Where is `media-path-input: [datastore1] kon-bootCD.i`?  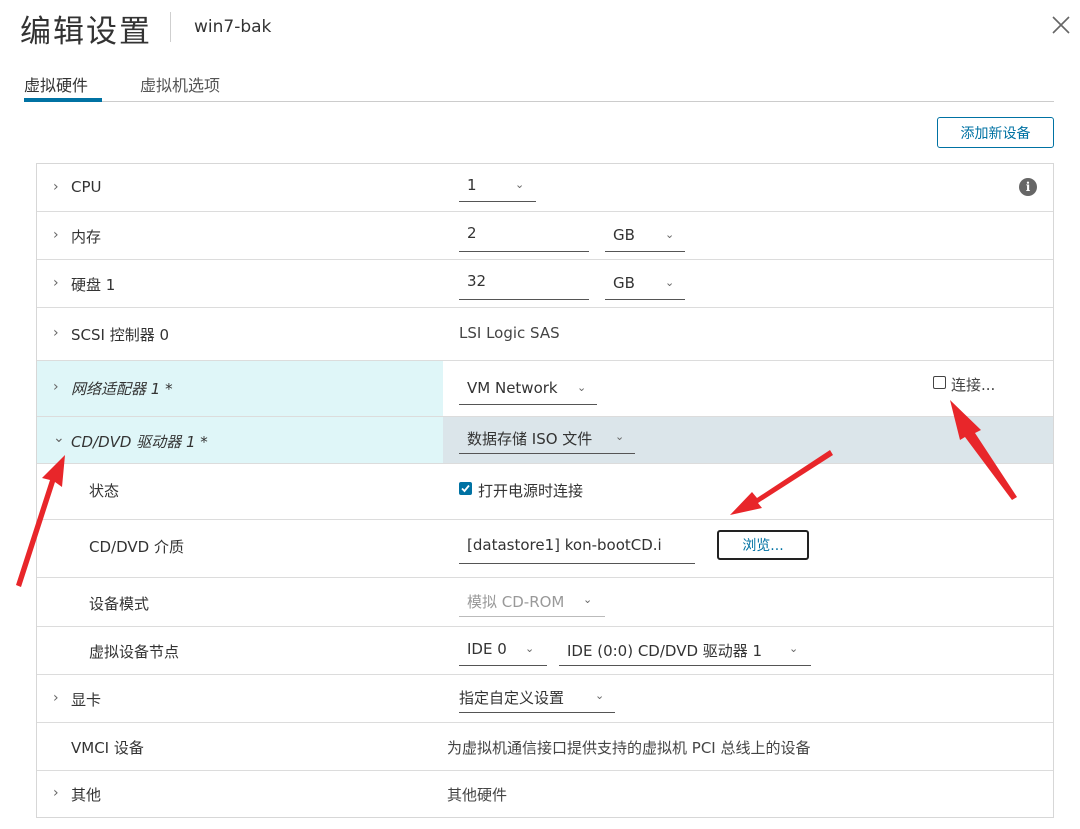
media-path-input: [datastore1] kon-bootCD.i is located at coordinates (577, 548).